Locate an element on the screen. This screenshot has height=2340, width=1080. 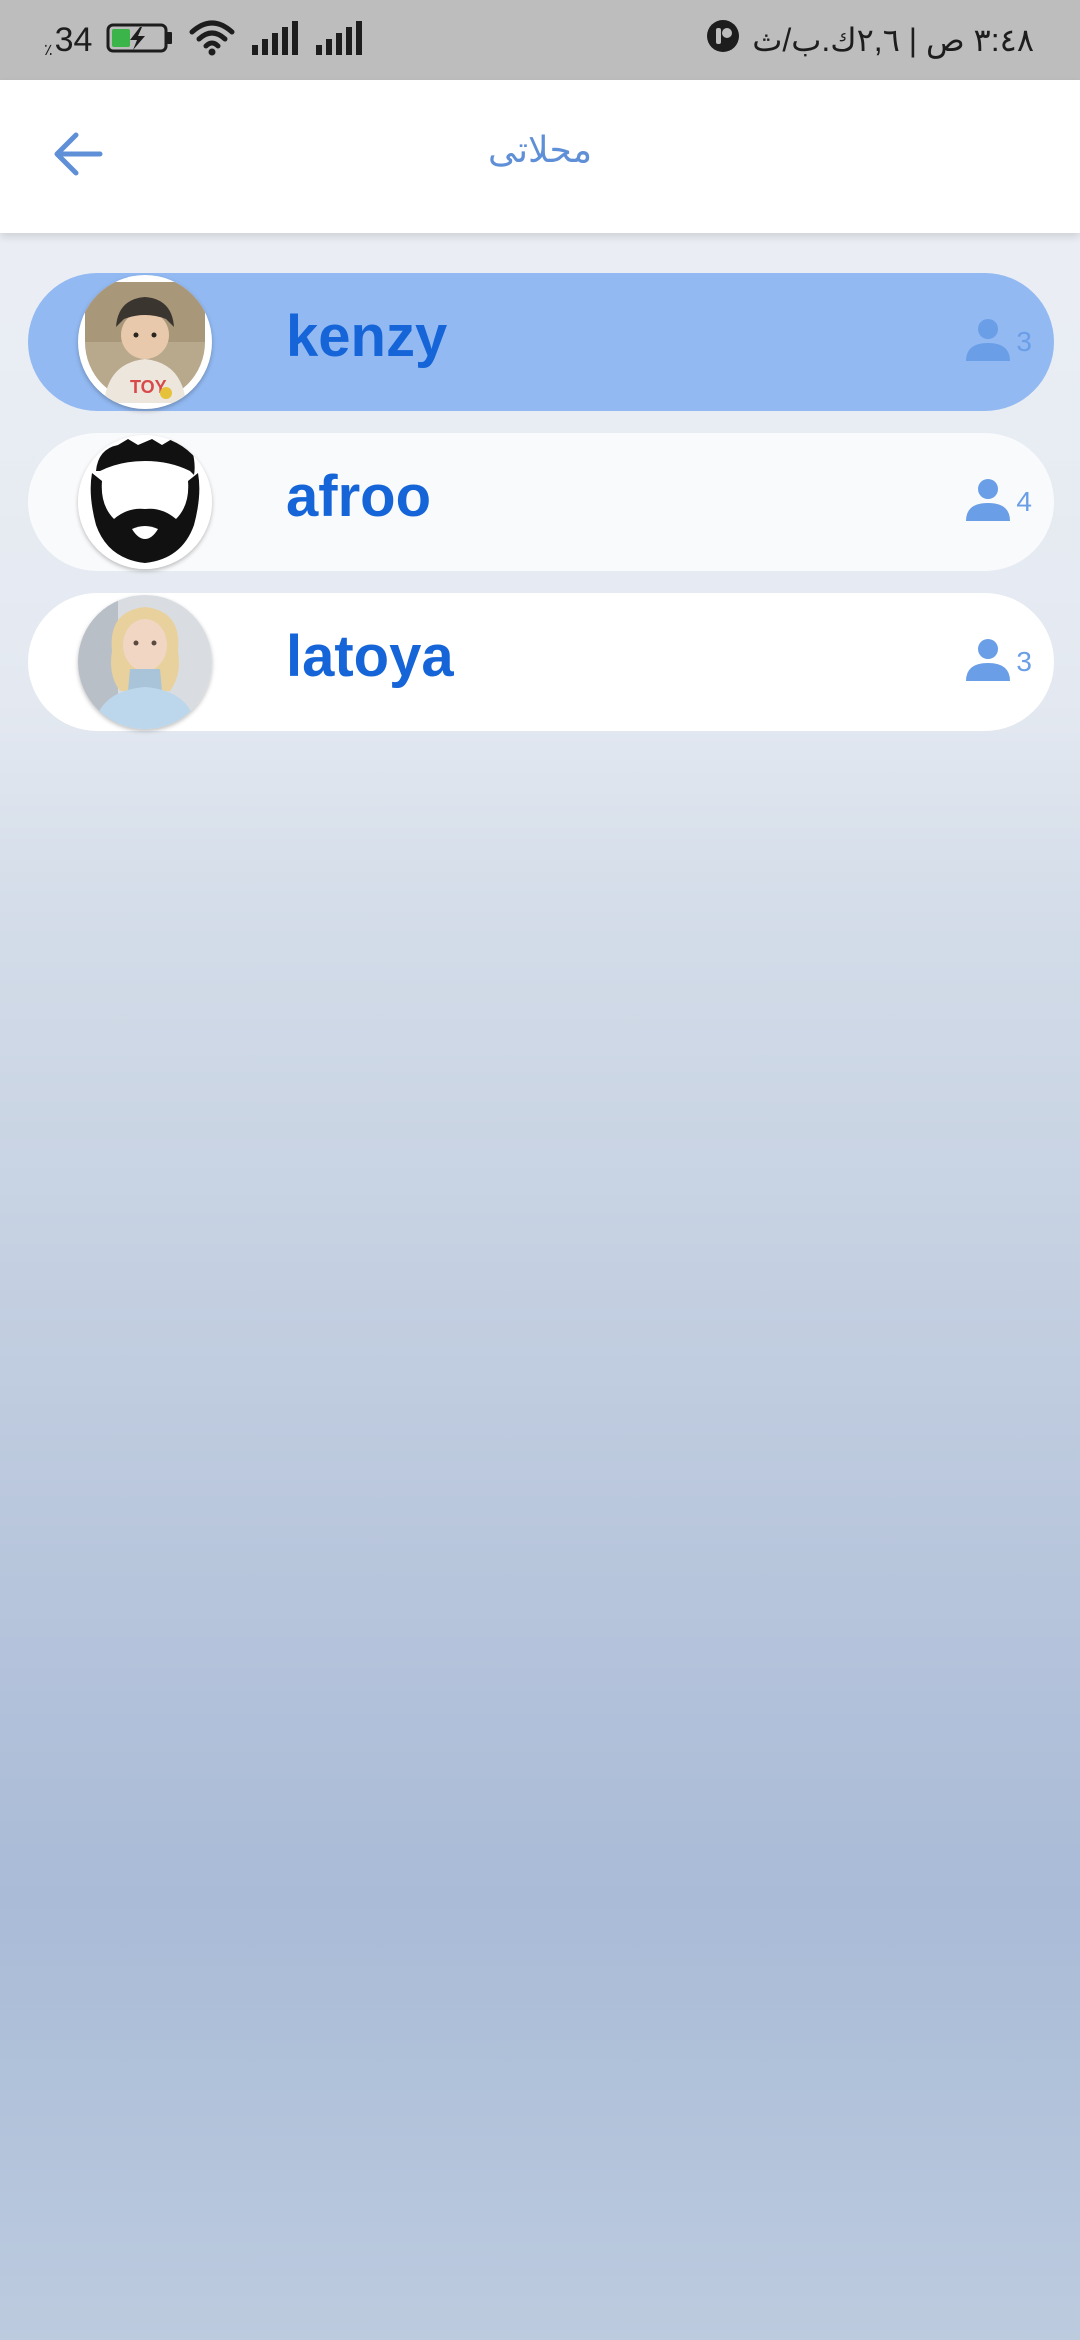
store-row-afroo: afroo 4 is located at coordinates (541, 502).